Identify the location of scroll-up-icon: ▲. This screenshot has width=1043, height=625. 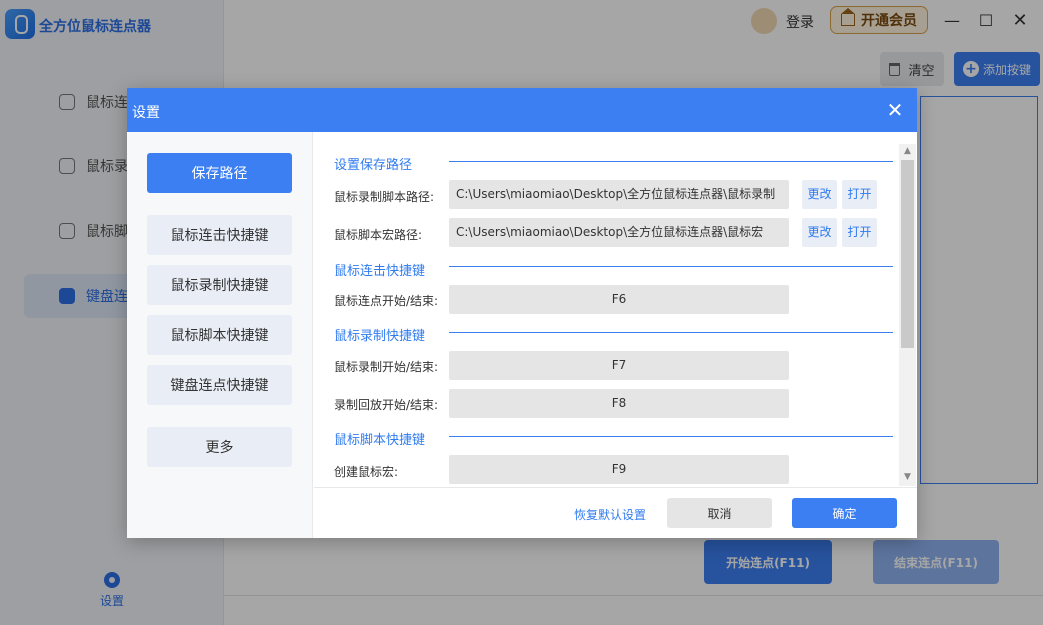
(907, 151).